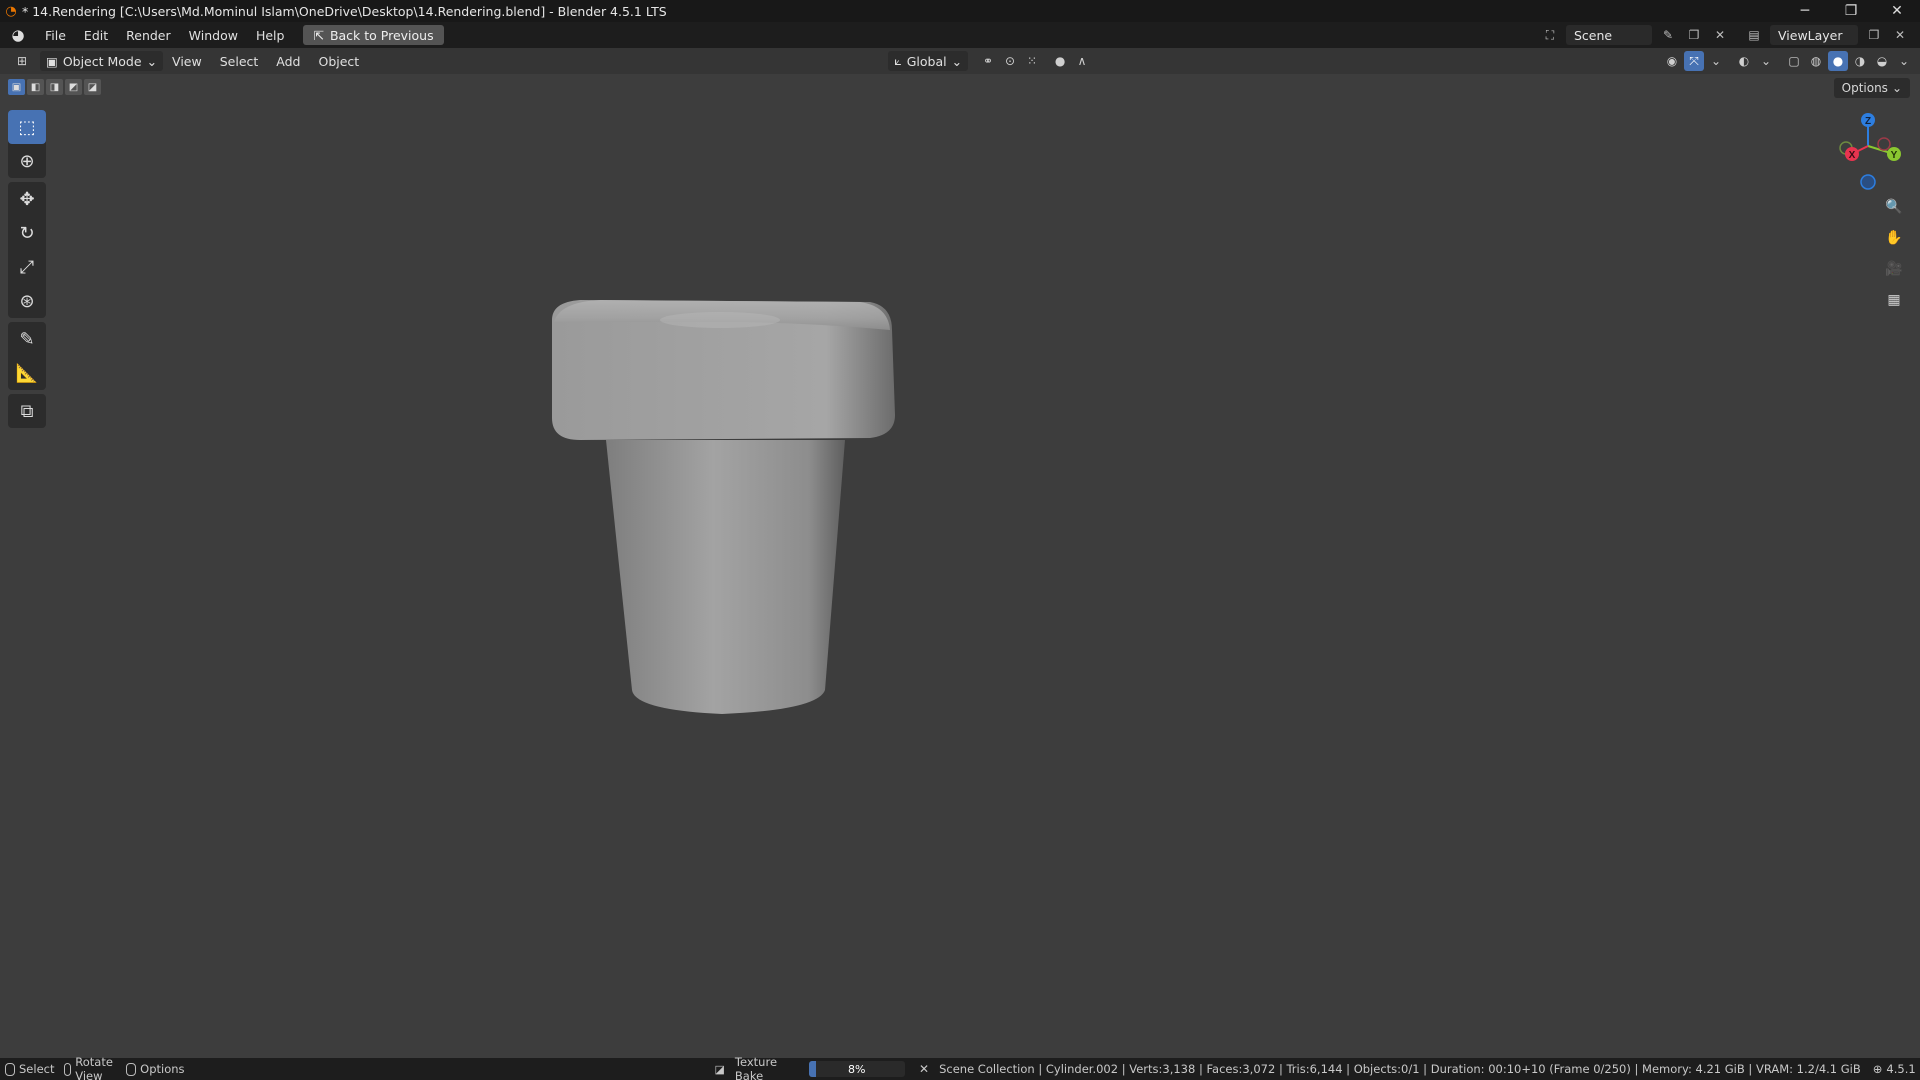 Image resolution: width=1920 pixels, height=1080 pixels. Describe the element at coordinates (1851, 11) in the screenshot. I see `restore-button: ❐` at that location.